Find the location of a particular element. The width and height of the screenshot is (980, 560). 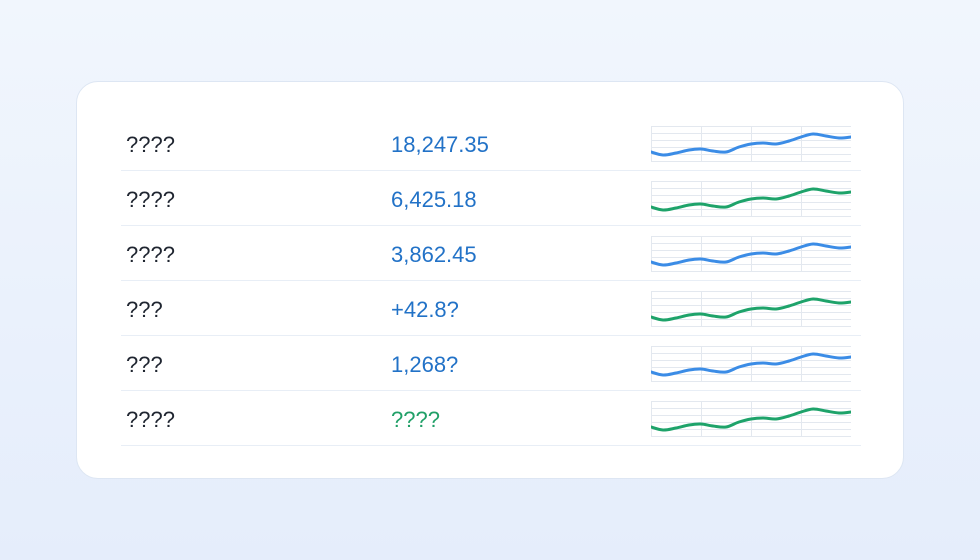

row-value: 3,862.45 is located at coordinates (434, 254).